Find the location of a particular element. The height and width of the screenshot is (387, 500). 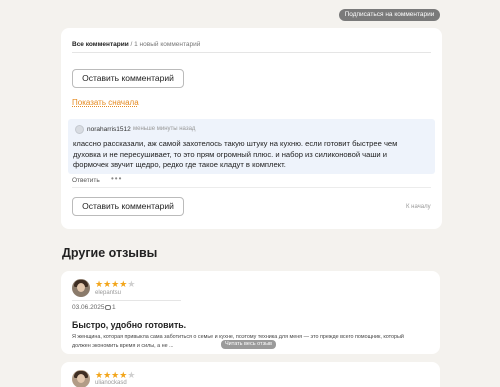

leave-comment-button: Оставить комментарий is located at coordinates (128, 78).